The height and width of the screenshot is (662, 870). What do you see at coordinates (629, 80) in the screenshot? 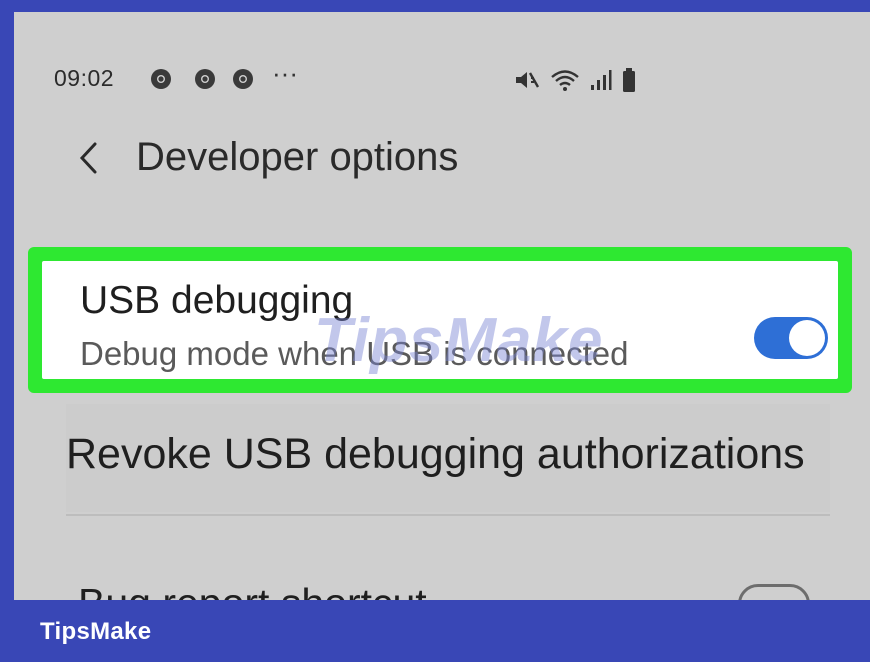
I see `battery-icon` at bounding box center [629, 80].